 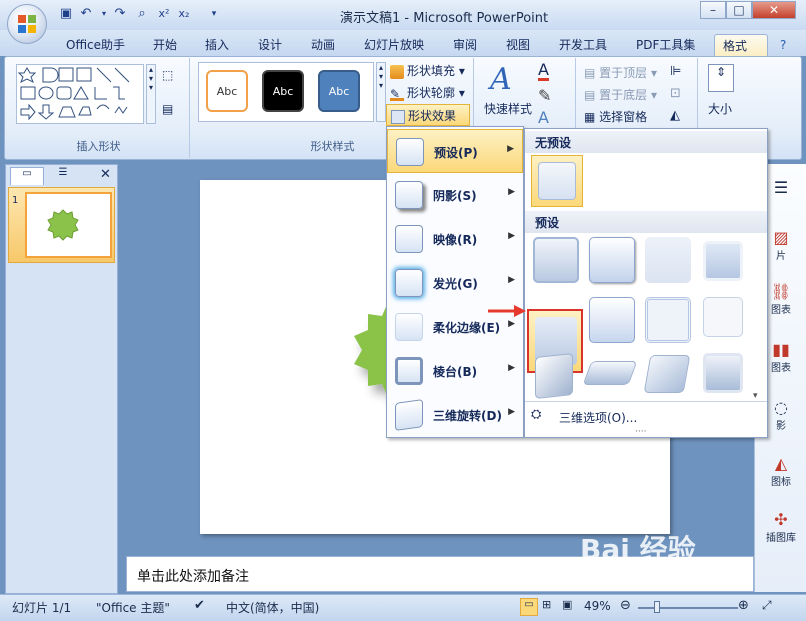 I want to click on size-icon: ⇕, so click(x=721, y=78).